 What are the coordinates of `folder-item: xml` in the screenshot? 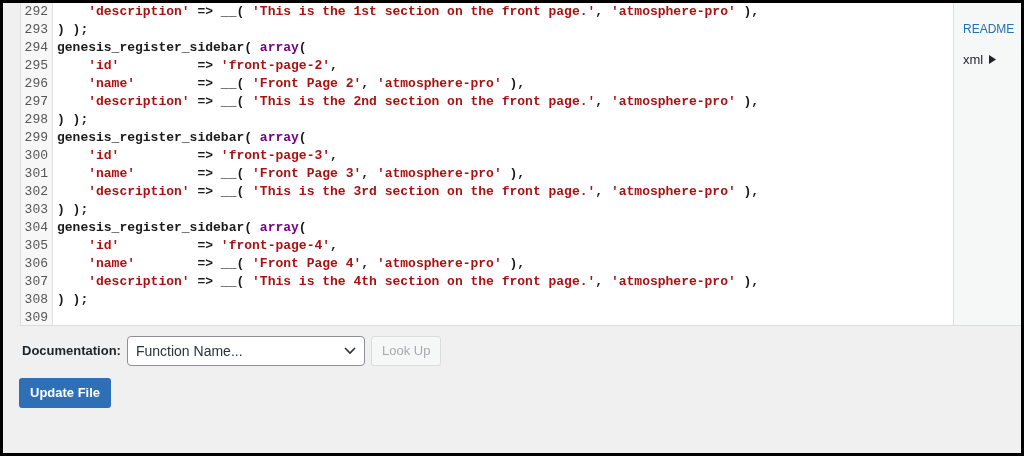 It's located at (980, 60).